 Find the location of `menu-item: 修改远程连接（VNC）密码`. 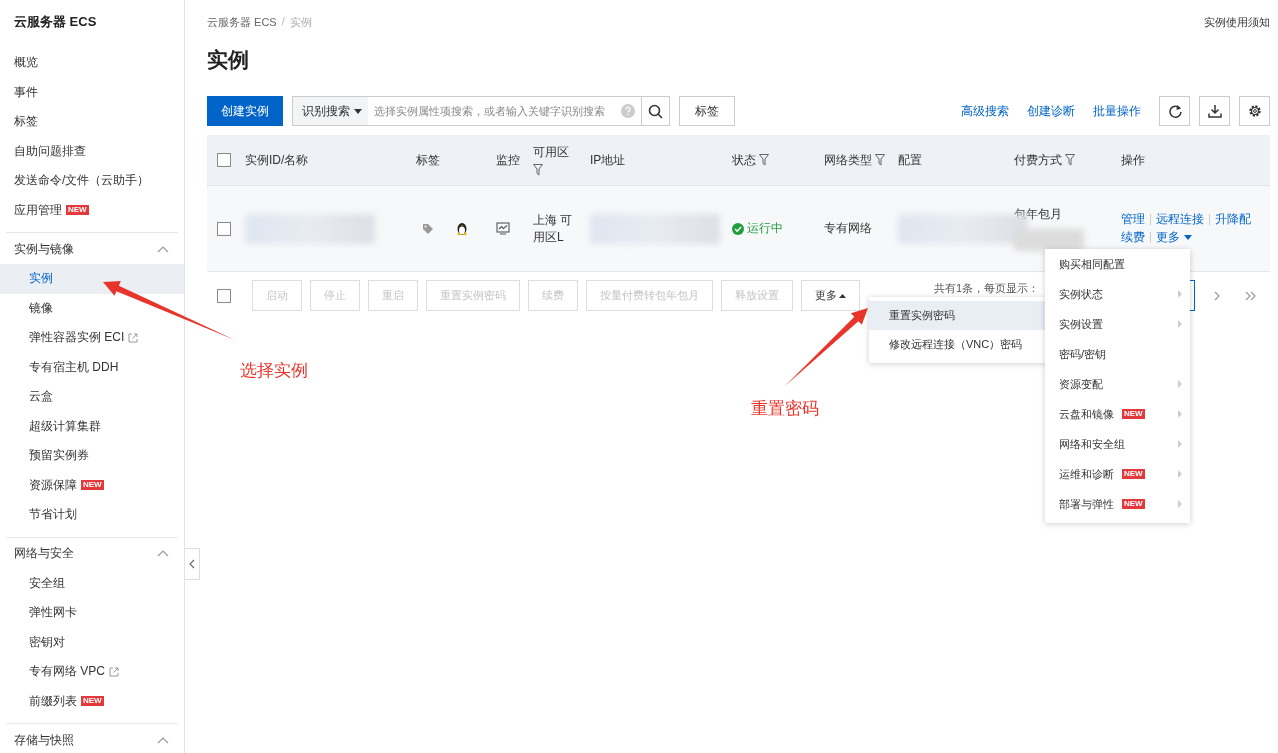

menu-item: 修改远程连接（VNC）密码 is located at coordinates (957, 344).